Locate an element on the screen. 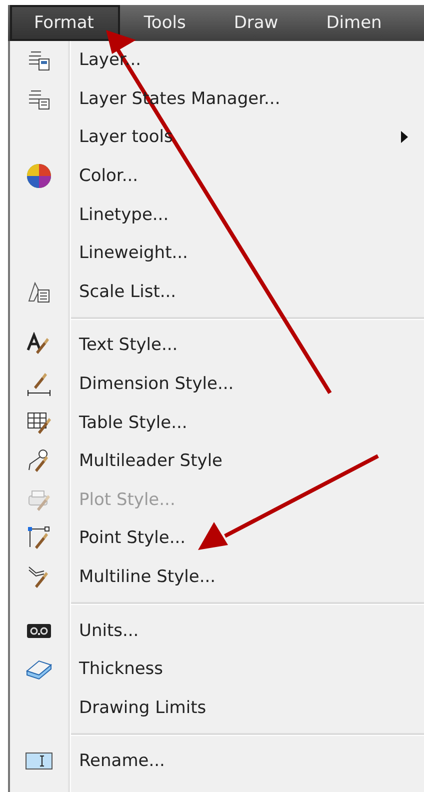 This screenshot has width=424, height=792. point-style-icon is located at coordinates (39, 538).